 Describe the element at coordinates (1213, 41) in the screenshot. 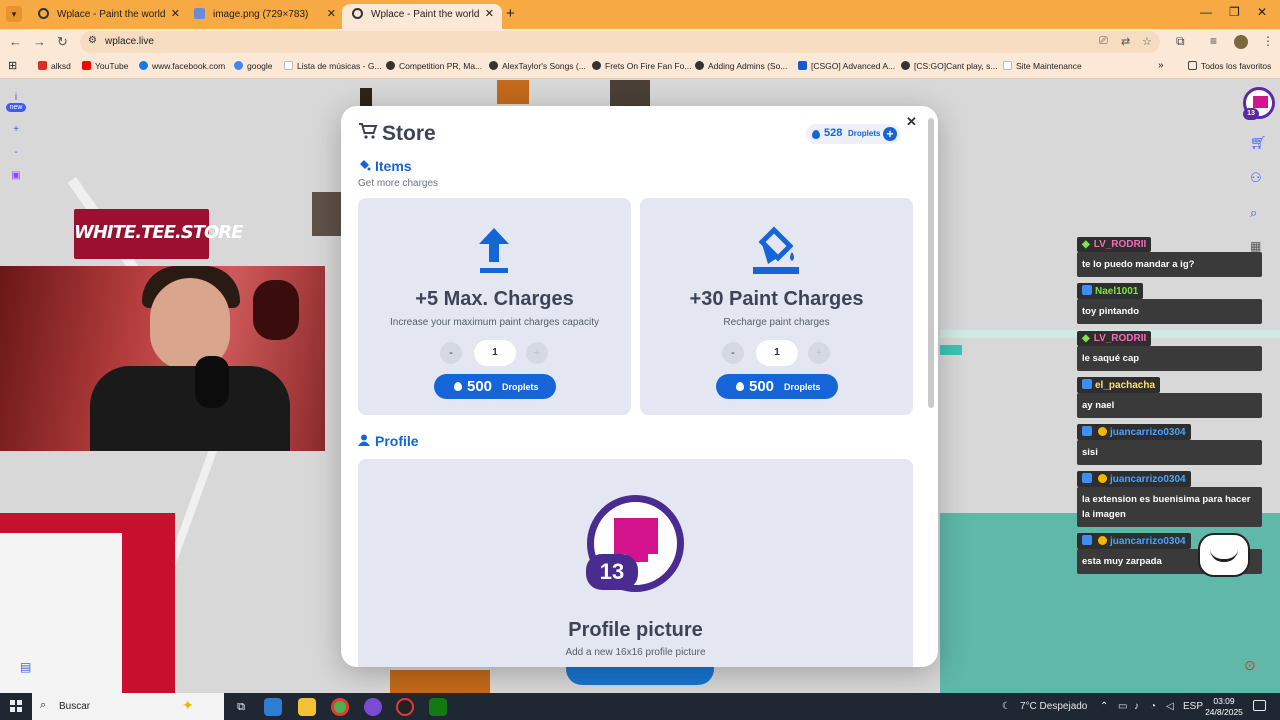

I see `media-control-icon: ≡` at that location.